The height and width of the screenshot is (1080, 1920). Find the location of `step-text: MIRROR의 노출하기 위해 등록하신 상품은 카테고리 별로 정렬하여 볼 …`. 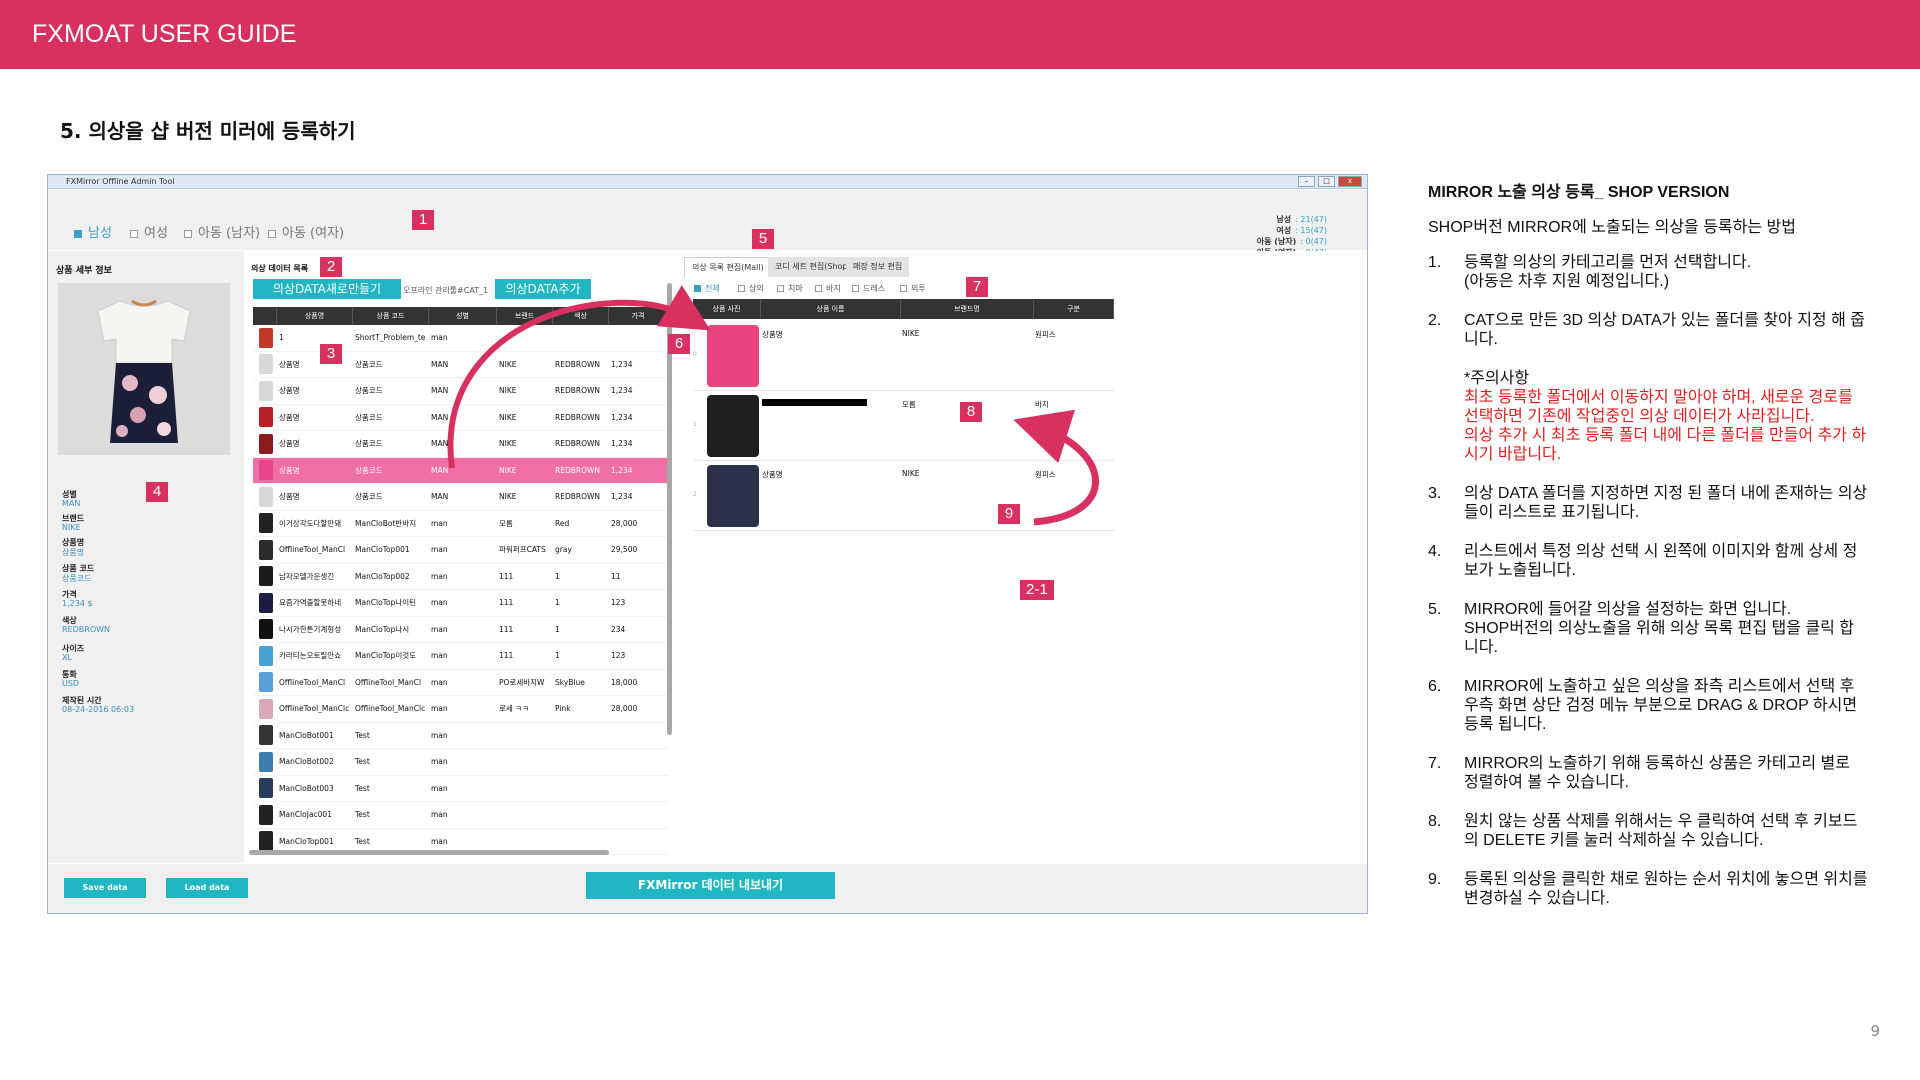

step-text: MIRROR의 노출하기 위해 등록하신 상품은 카테고리 별로 정렬하여 볼 … is located at coordinates (1666, 773).